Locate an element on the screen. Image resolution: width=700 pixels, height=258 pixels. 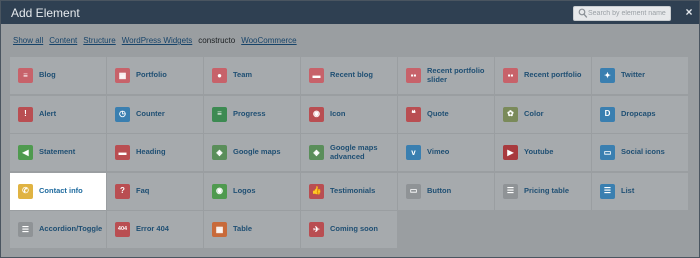
element-label: List is located at coordinates (628, 190).